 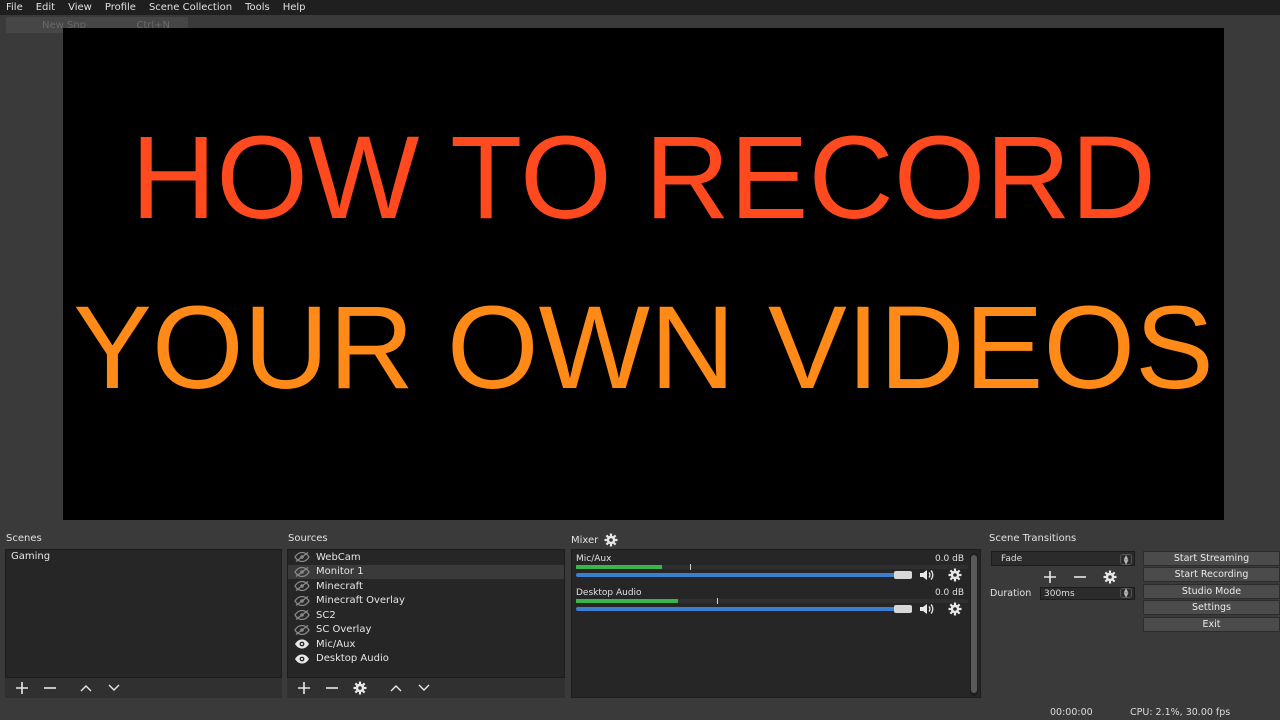 What do you see at coordinates (426, 586) in the screenshot?
I see `source-item: Minecraft` at bounding box center [426, 586].